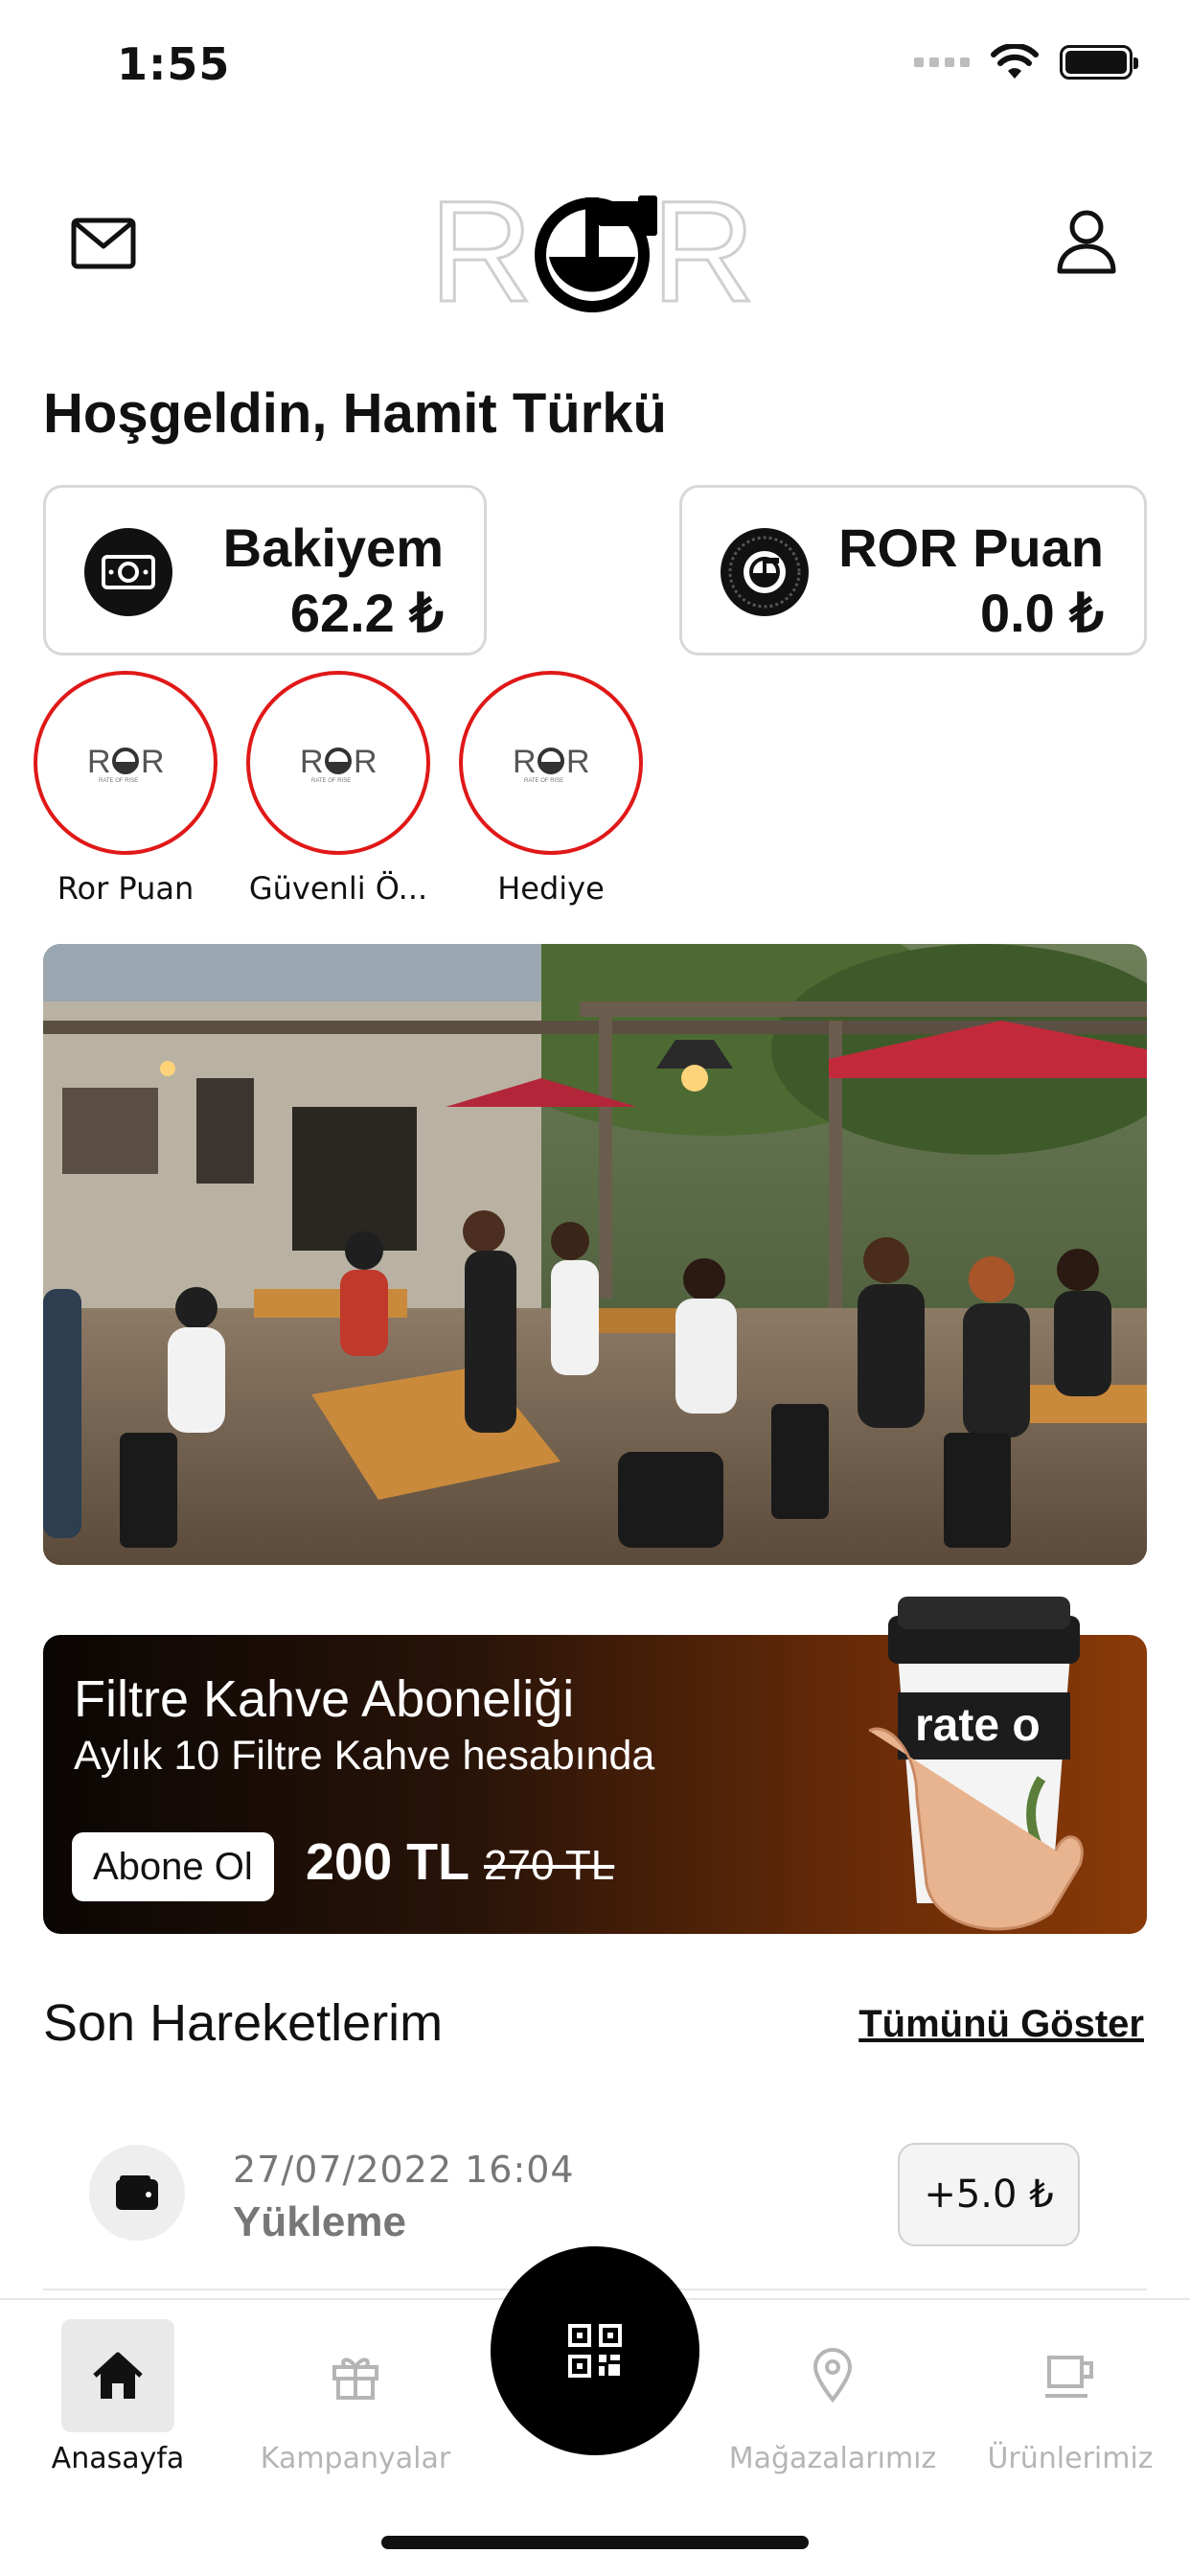 This screenshot has width=1190, height=2576. I want to click on balance-value: 62.2 ₺, so click(366, 613).